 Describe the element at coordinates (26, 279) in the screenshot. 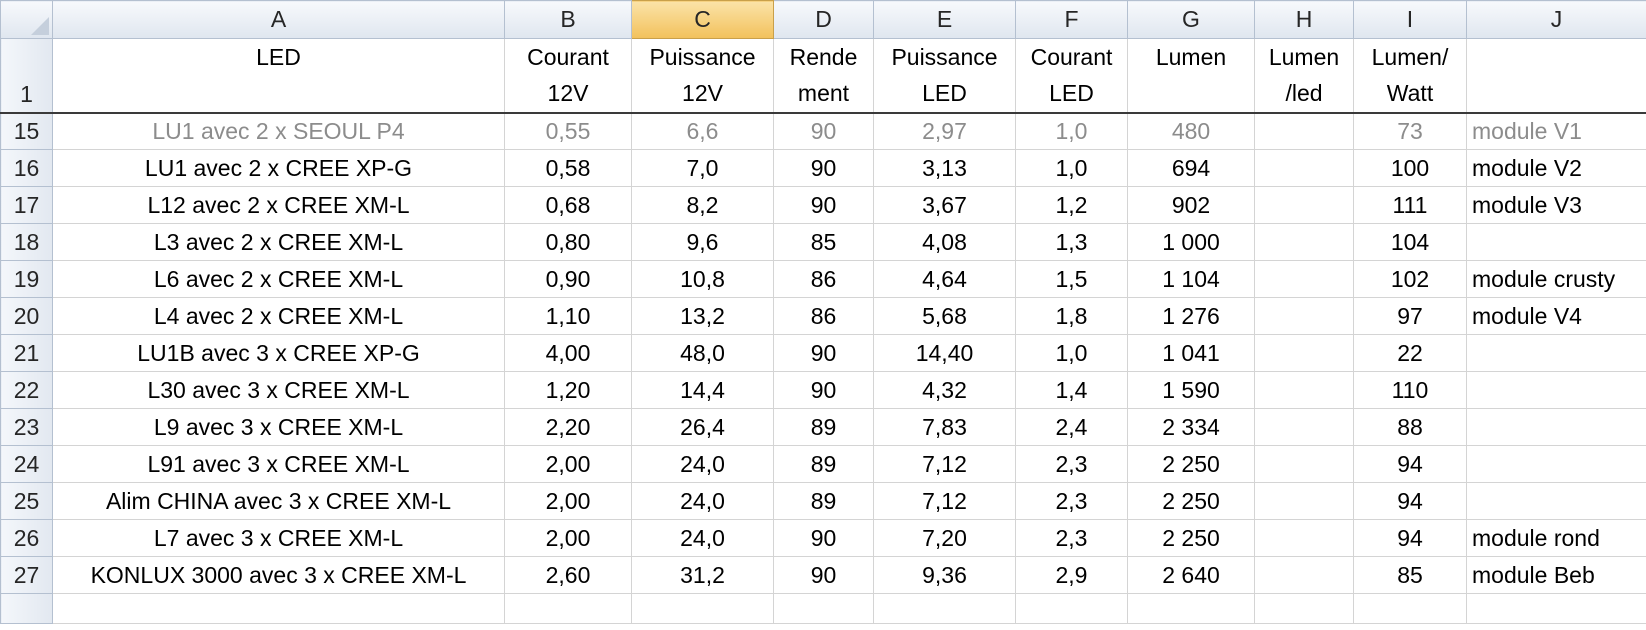

I see `row-header: 19` at that location.